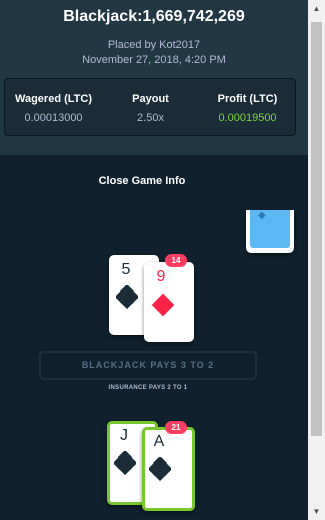 Image resolution: width=325 pixels, height=520 pixels. What do you see at coordinates (247, 99) in the screenshot?
I see `profit-label: Profit (LTC)` at bounding box center [247, 99].